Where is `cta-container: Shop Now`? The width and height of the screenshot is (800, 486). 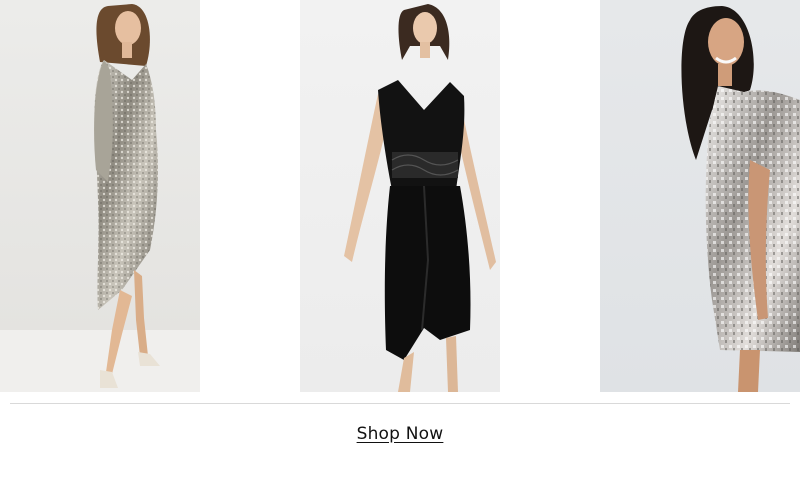
cta-container: Shop Now is located at coordinates (400, 434).